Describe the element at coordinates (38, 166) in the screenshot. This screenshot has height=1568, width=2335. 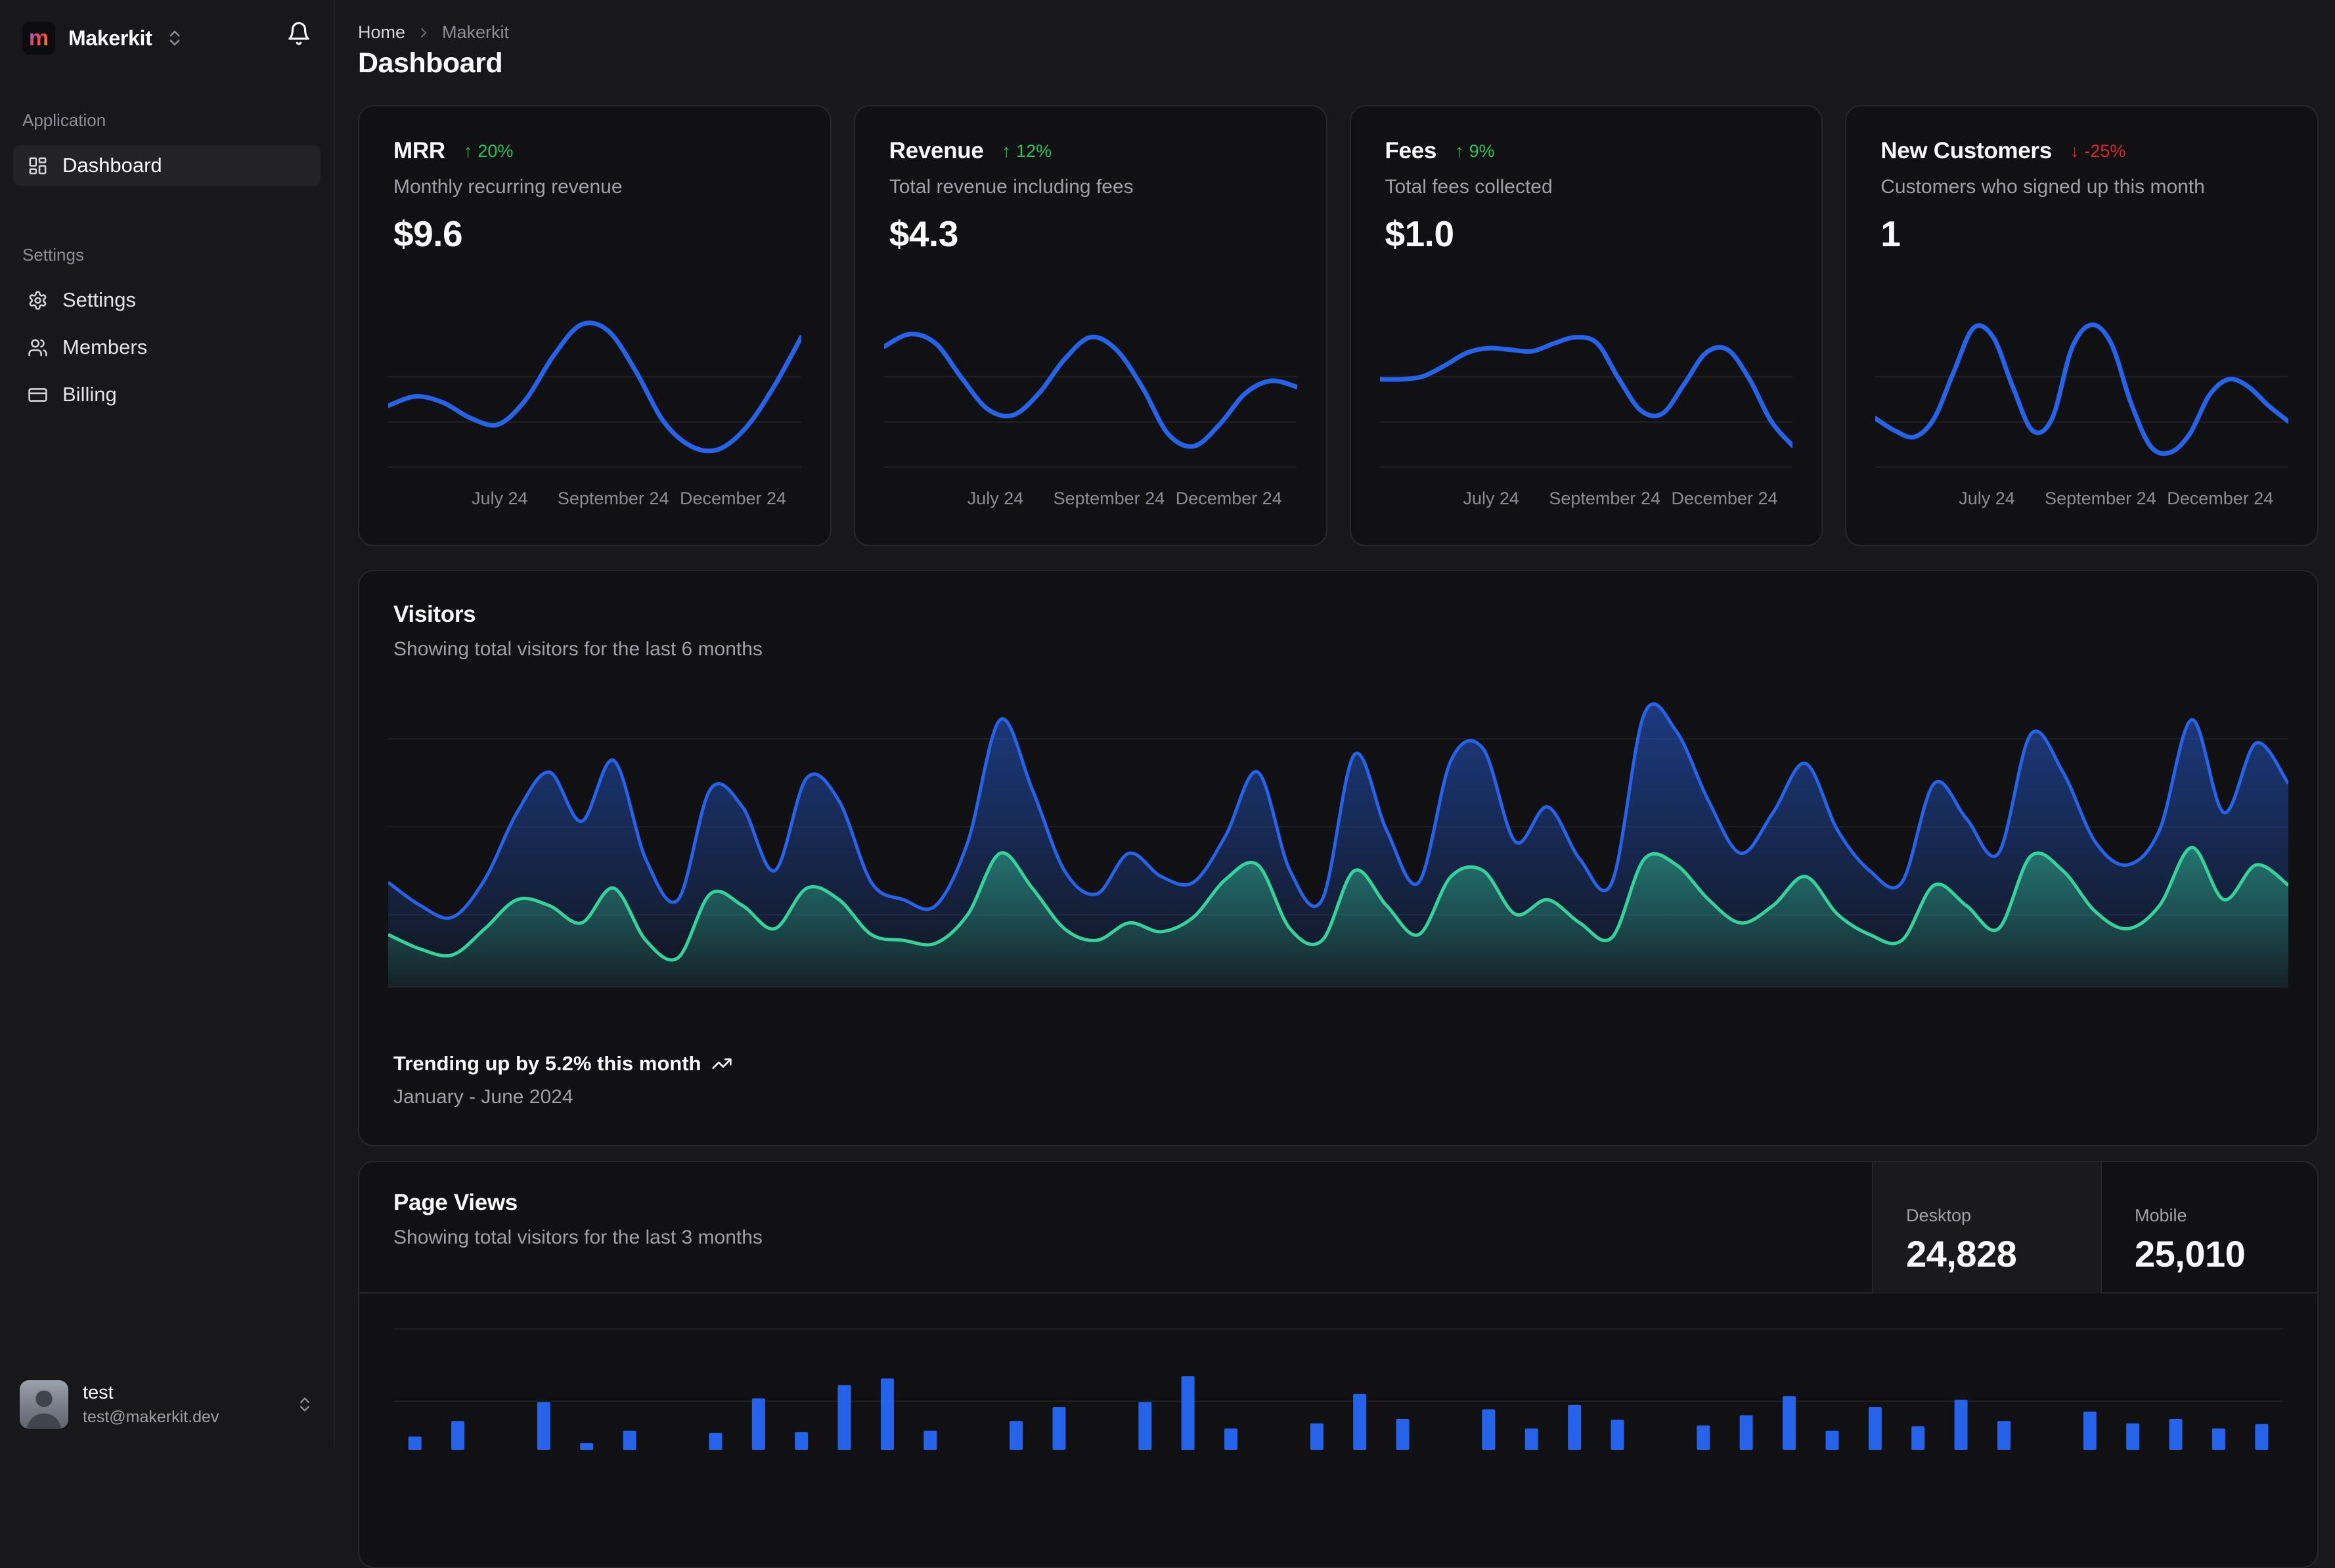
I see `dashboard-icon` at that location.